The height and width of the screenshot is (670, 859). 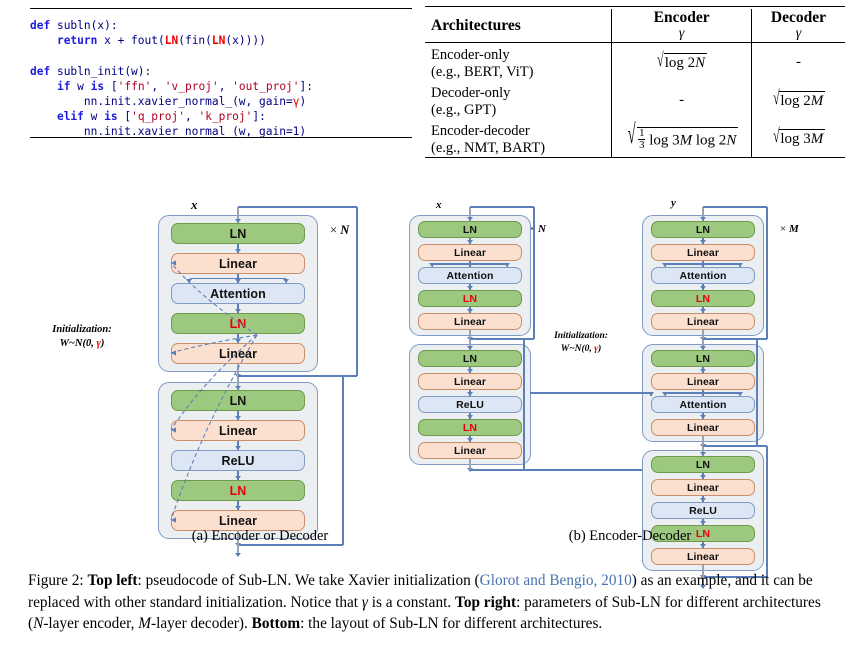 What do you see at coordinates (537, 229) in the screenshot?
I see `panel-b-encoder-repeat-label: × N` at bounding box center [537, 229].